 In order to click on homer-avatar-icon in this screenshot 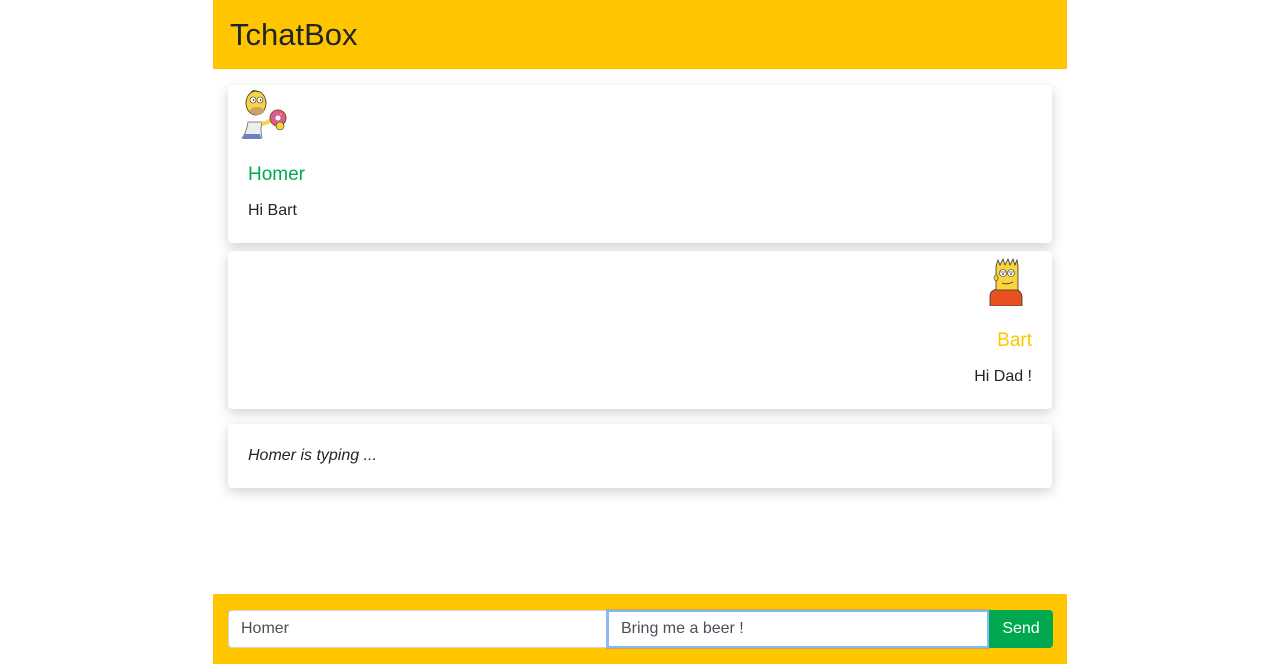, I will do `click(264, 114)`.